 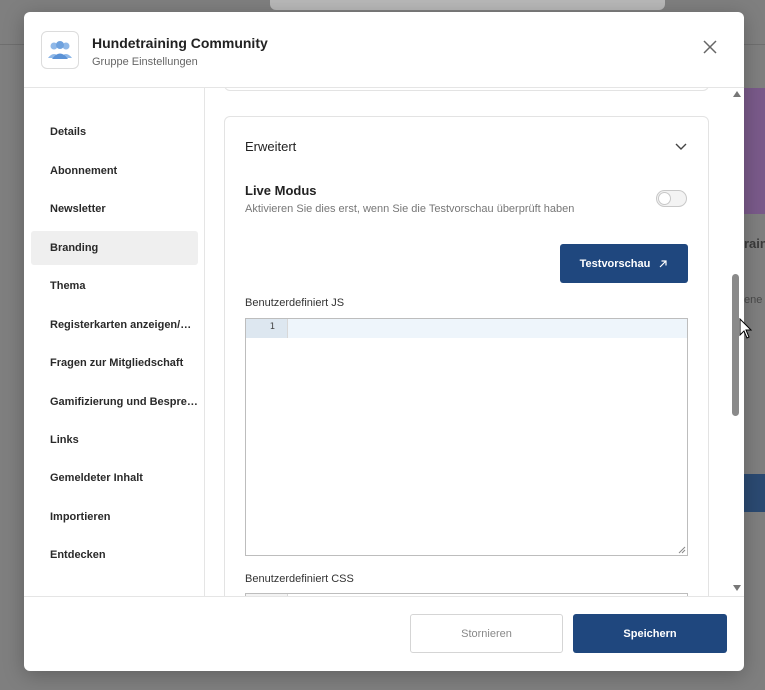 I want to click on sidebar-item-links: Links, so click(x=114, y=440).